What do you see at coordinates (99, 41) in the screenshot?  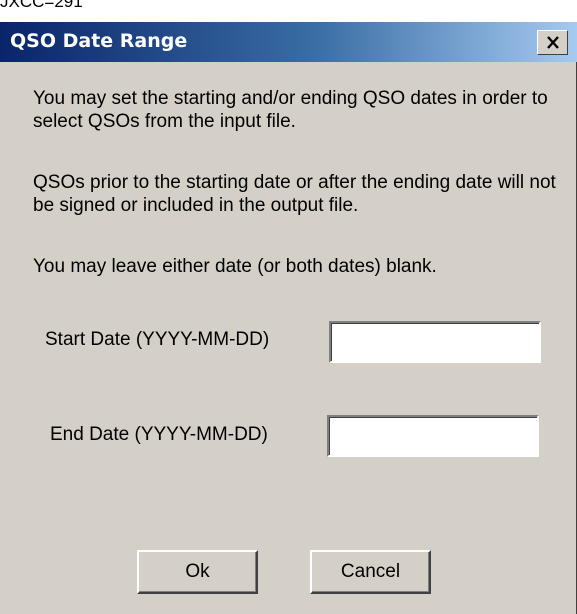 I see `dialog-title: QSO Date Range` at bounding box center [99, 41].